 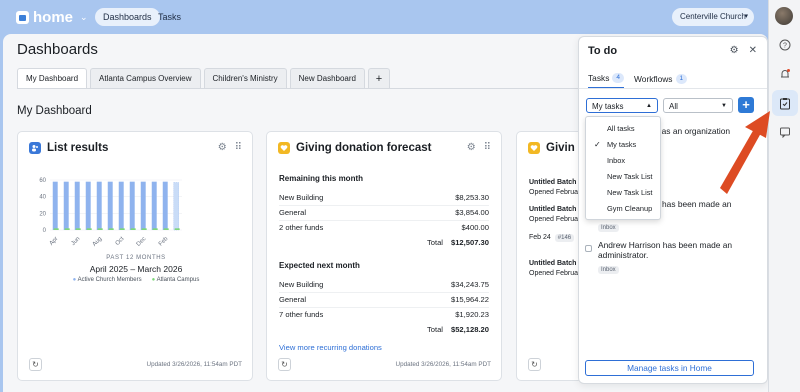 I want to click on church-selector: Centerville Church ▾, so click(x=713, y=17).